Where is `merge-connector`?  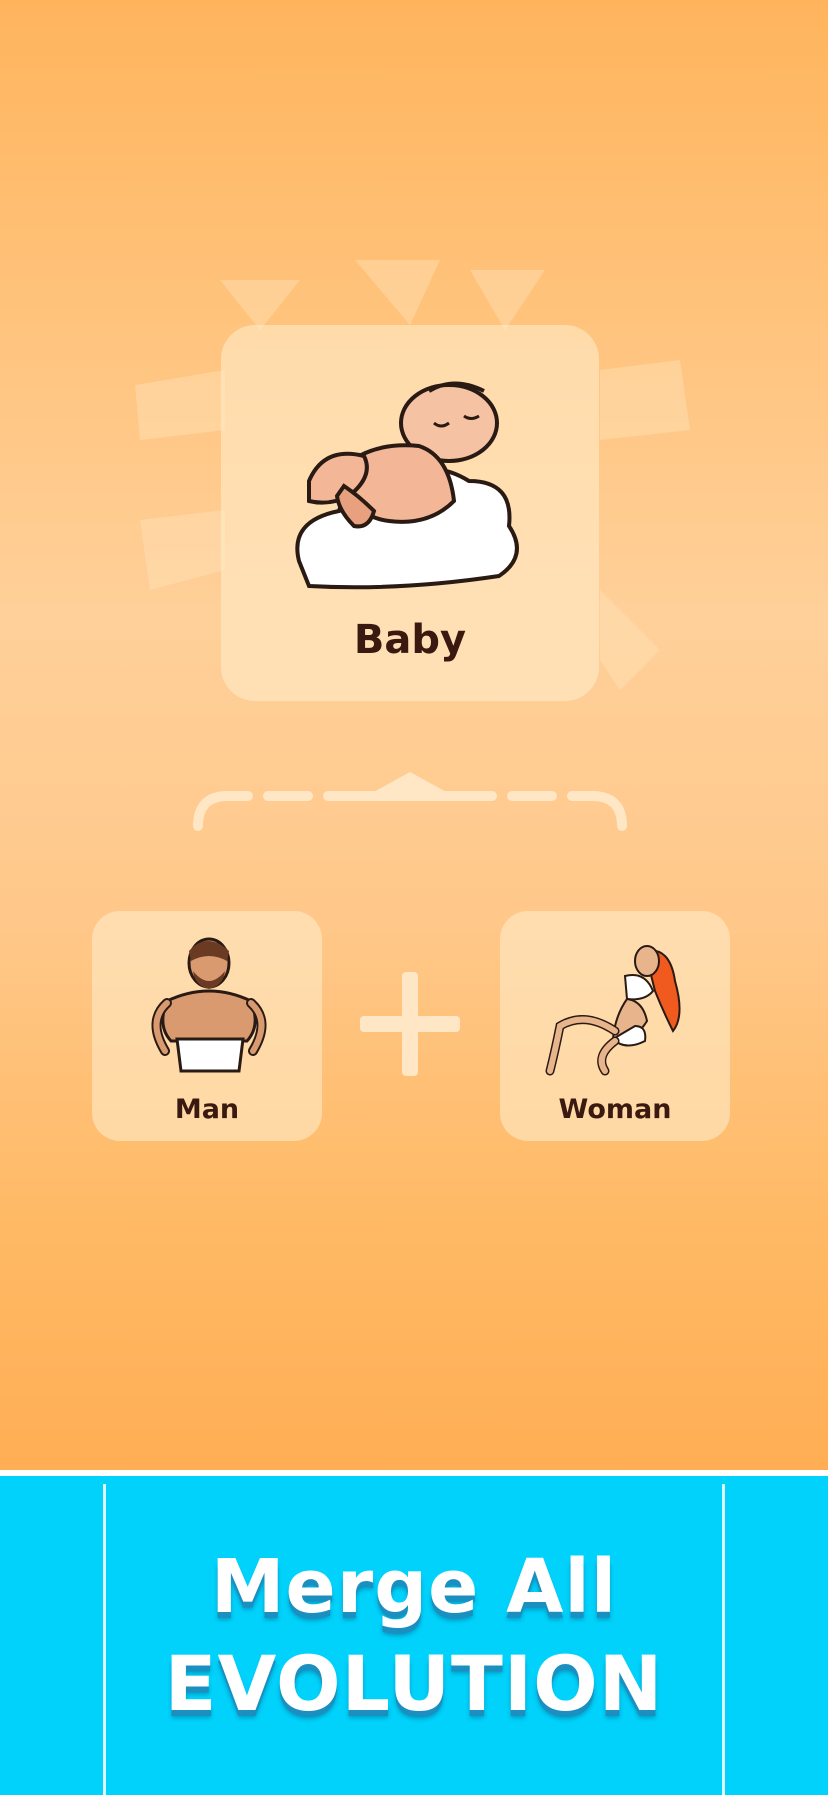 merge-connector is located at coordinates (410, 801).